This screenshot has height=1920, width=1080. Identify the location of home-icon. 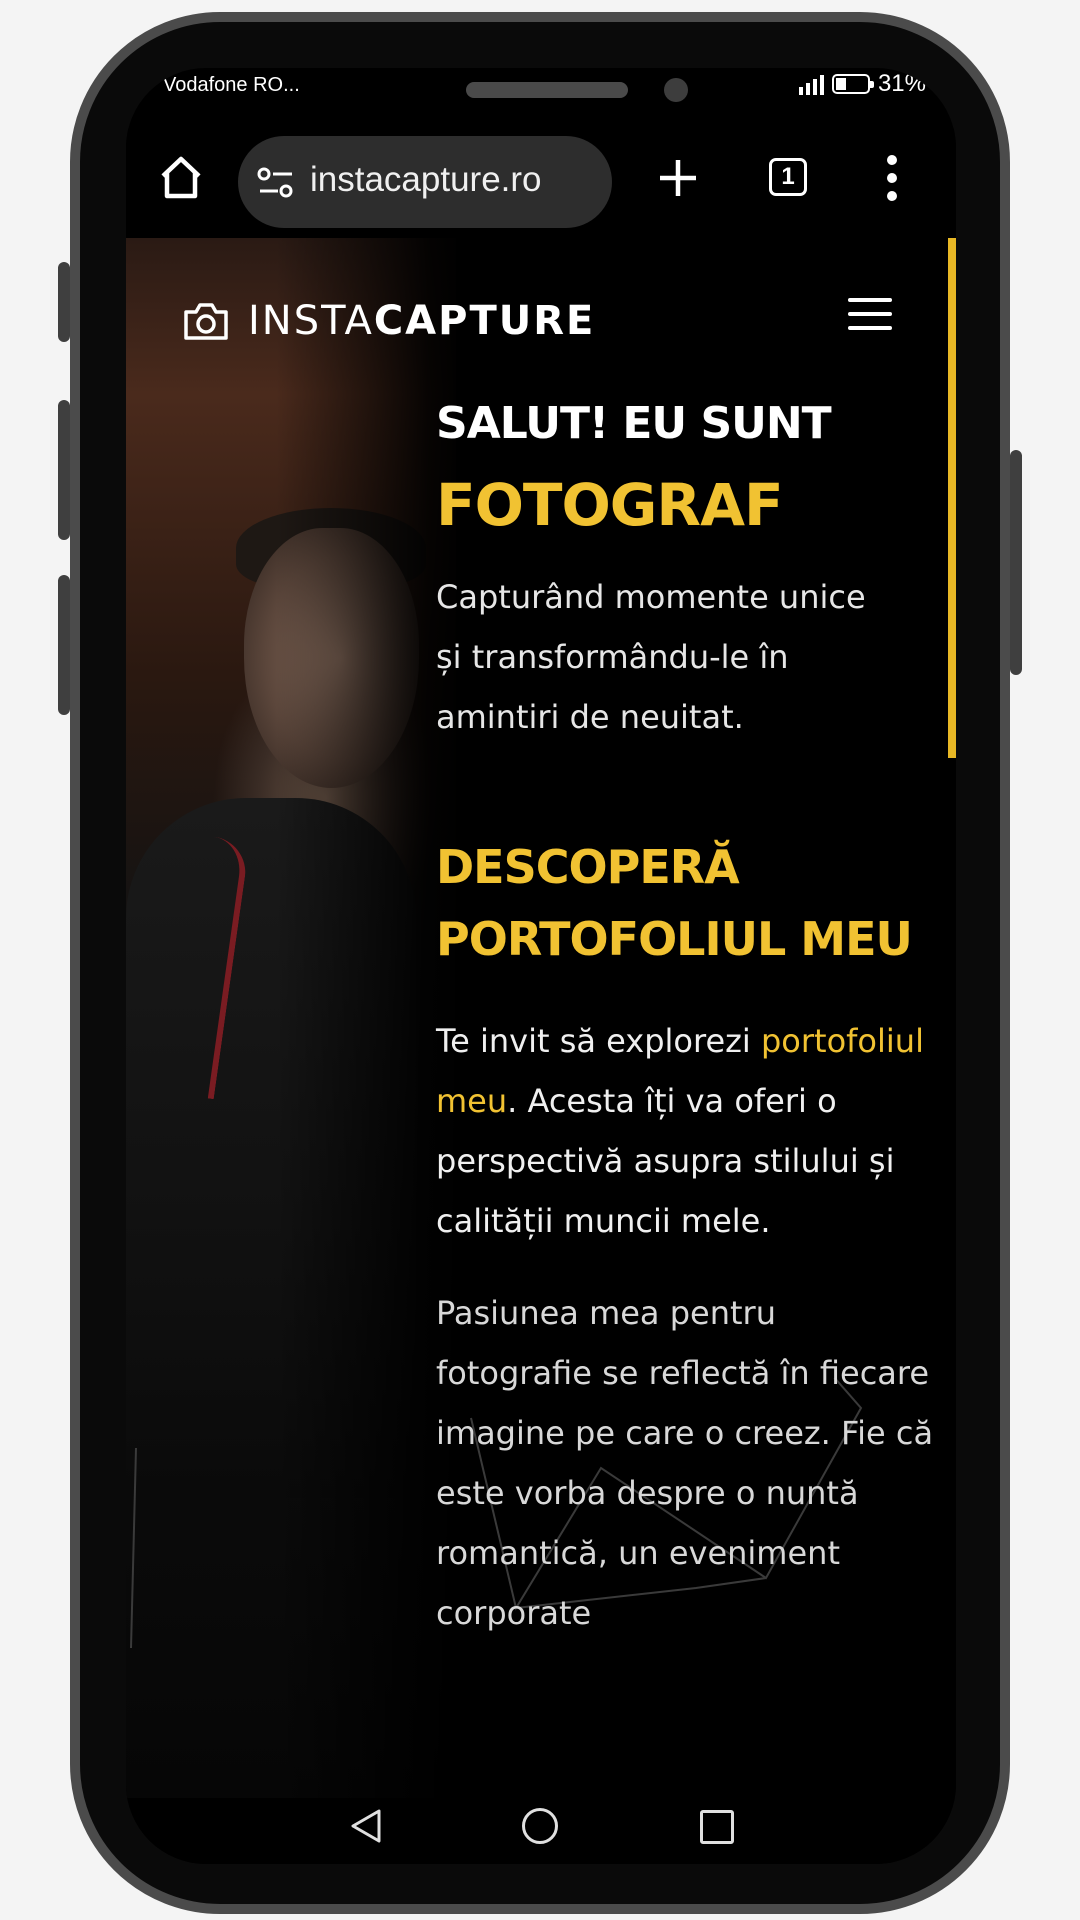
(181, 177).